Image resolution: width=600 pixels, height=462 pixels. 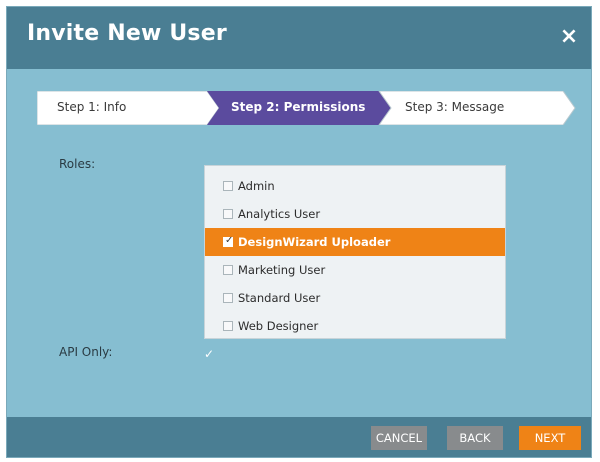 I want to click on role-item-web-designer: Web Designer, so click(x=355, y=326).